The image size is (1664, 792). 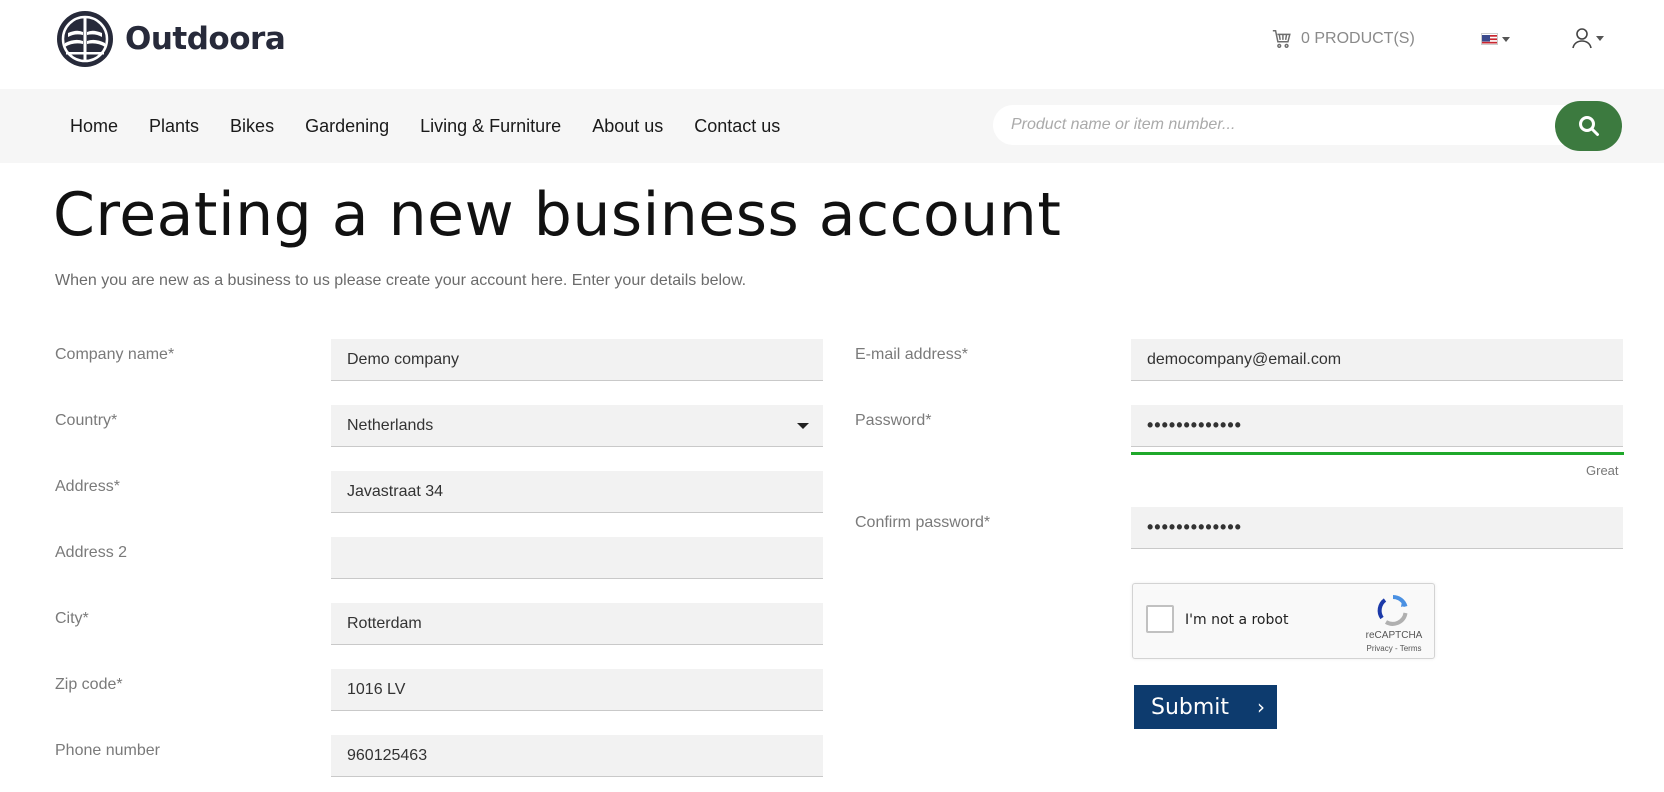 What do you see at coordinates (923, 522) in the screenshot?
I see `confirm-password-label: Confirm password*` at bounding box center [923, 522].